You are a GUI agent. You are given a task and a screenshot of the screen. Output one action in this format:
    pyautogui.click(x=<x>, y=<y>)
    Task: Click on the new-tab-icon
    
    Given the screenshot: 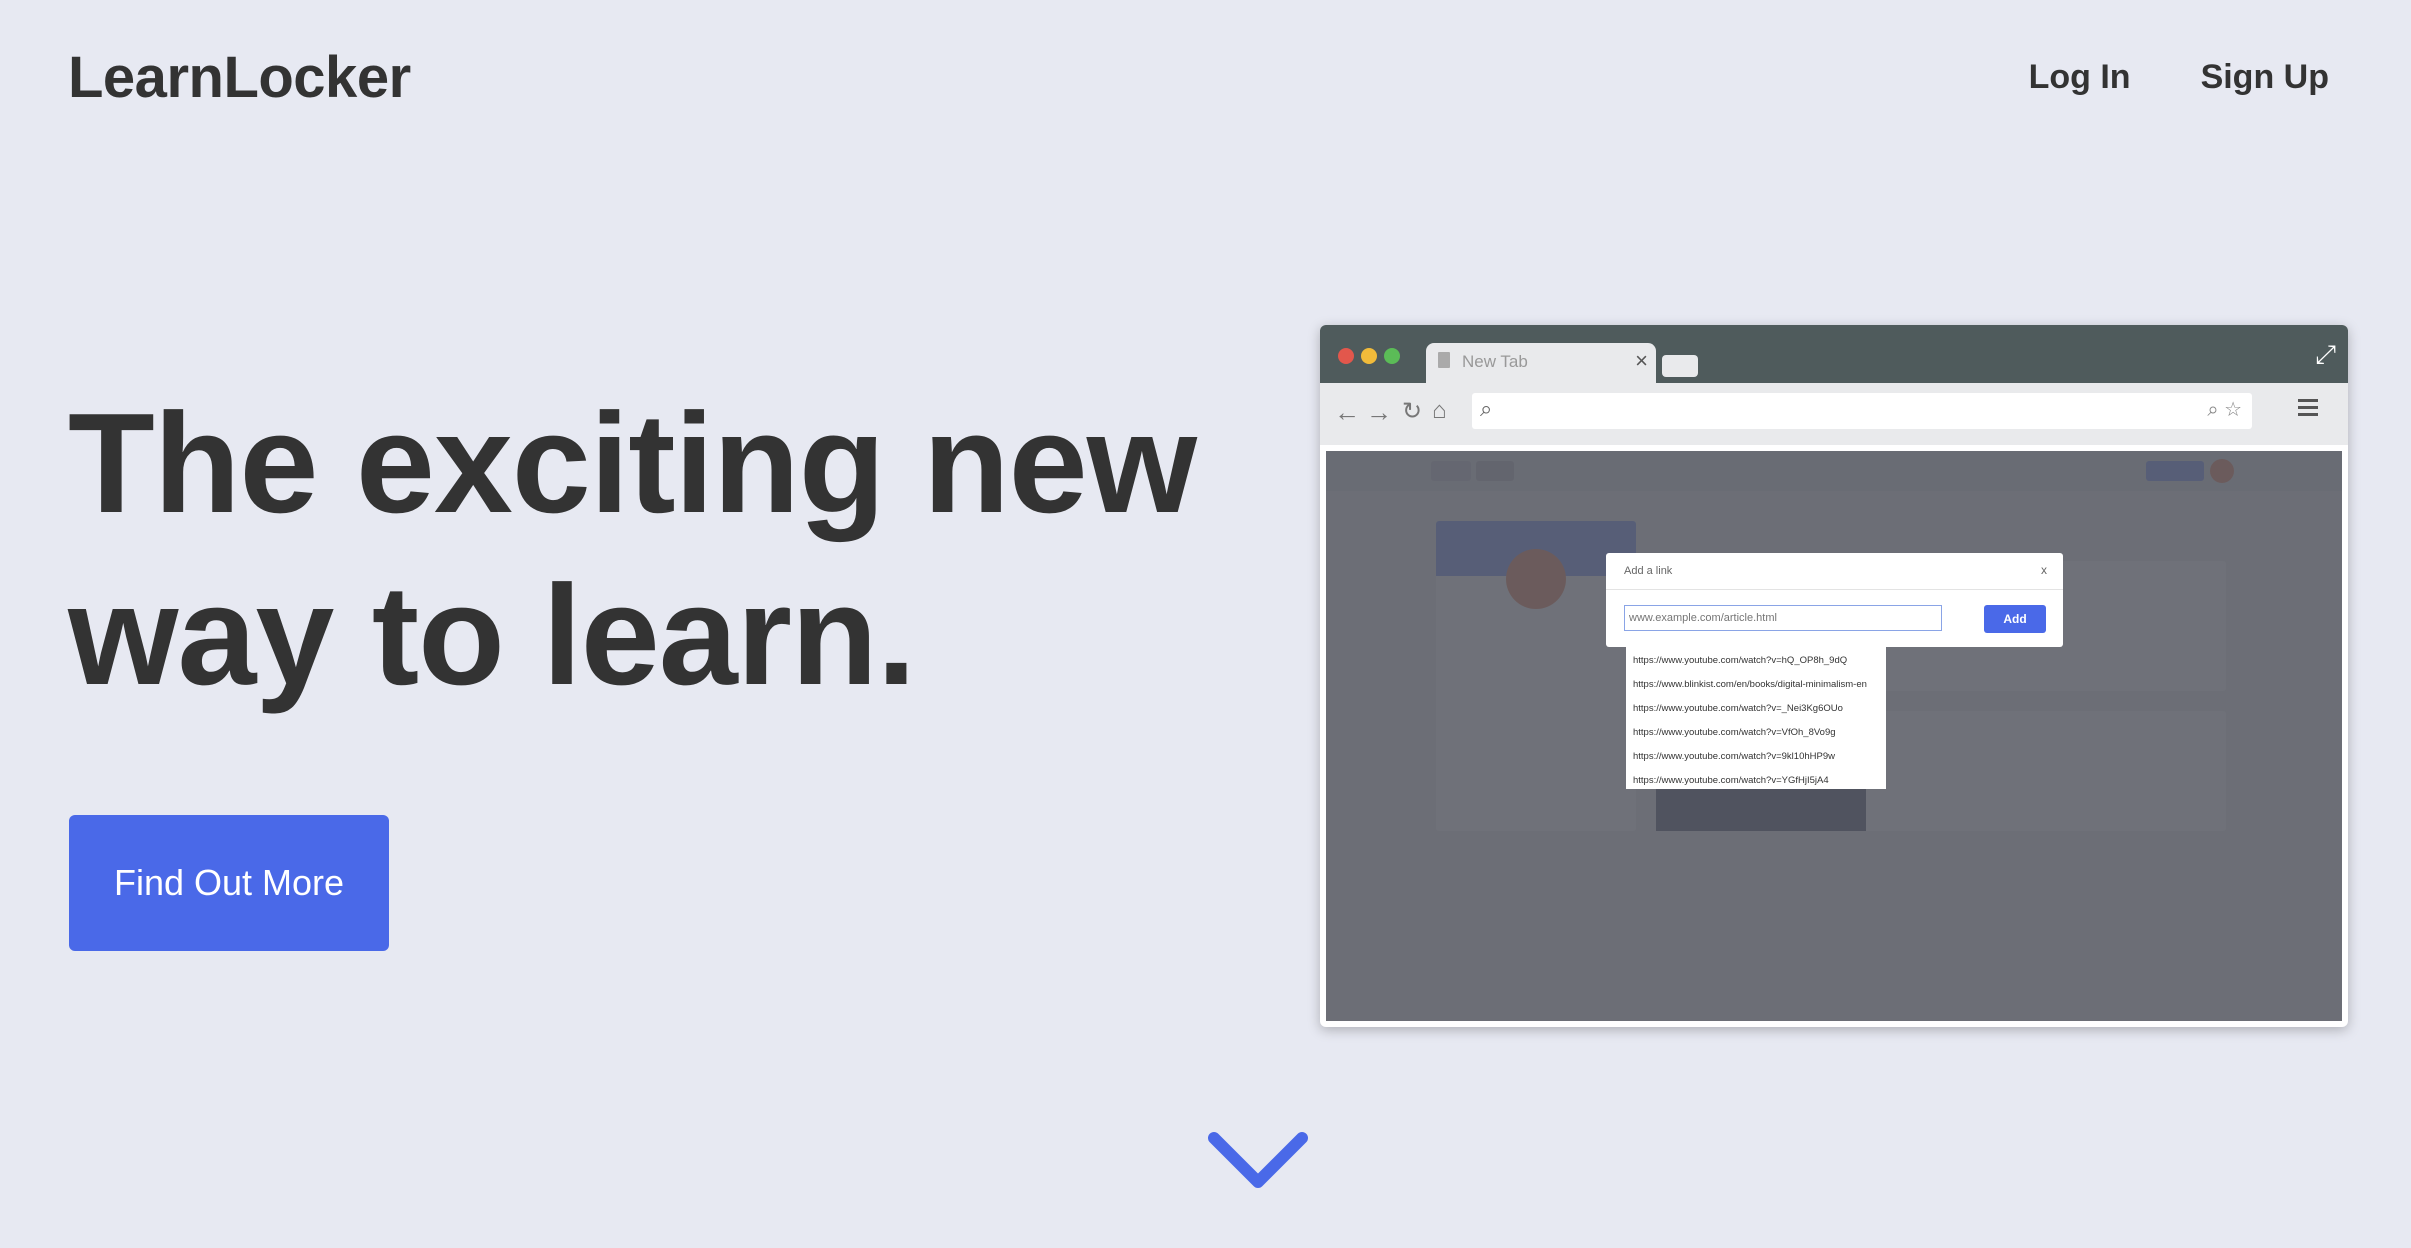 What is the action you would take?
    pyautogui.click(x=1680, y=366)
    